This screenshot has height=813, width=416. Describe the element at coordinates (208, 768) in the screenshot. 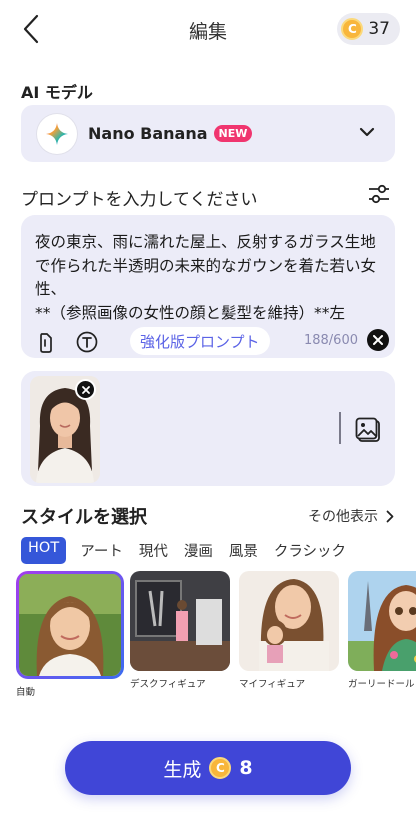

I see `generate-button: 生成 C 8` at that location.